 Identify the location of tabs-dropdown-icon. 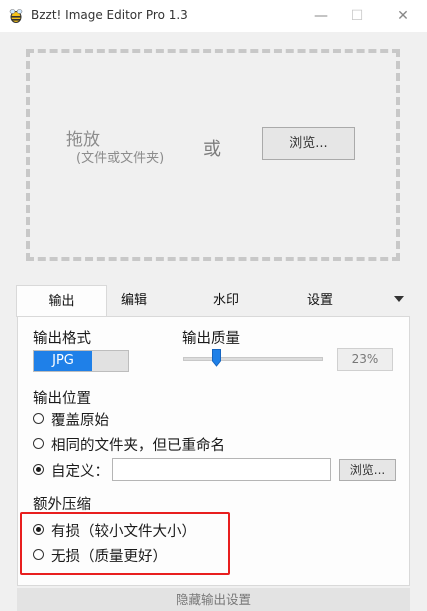
(399, 299).